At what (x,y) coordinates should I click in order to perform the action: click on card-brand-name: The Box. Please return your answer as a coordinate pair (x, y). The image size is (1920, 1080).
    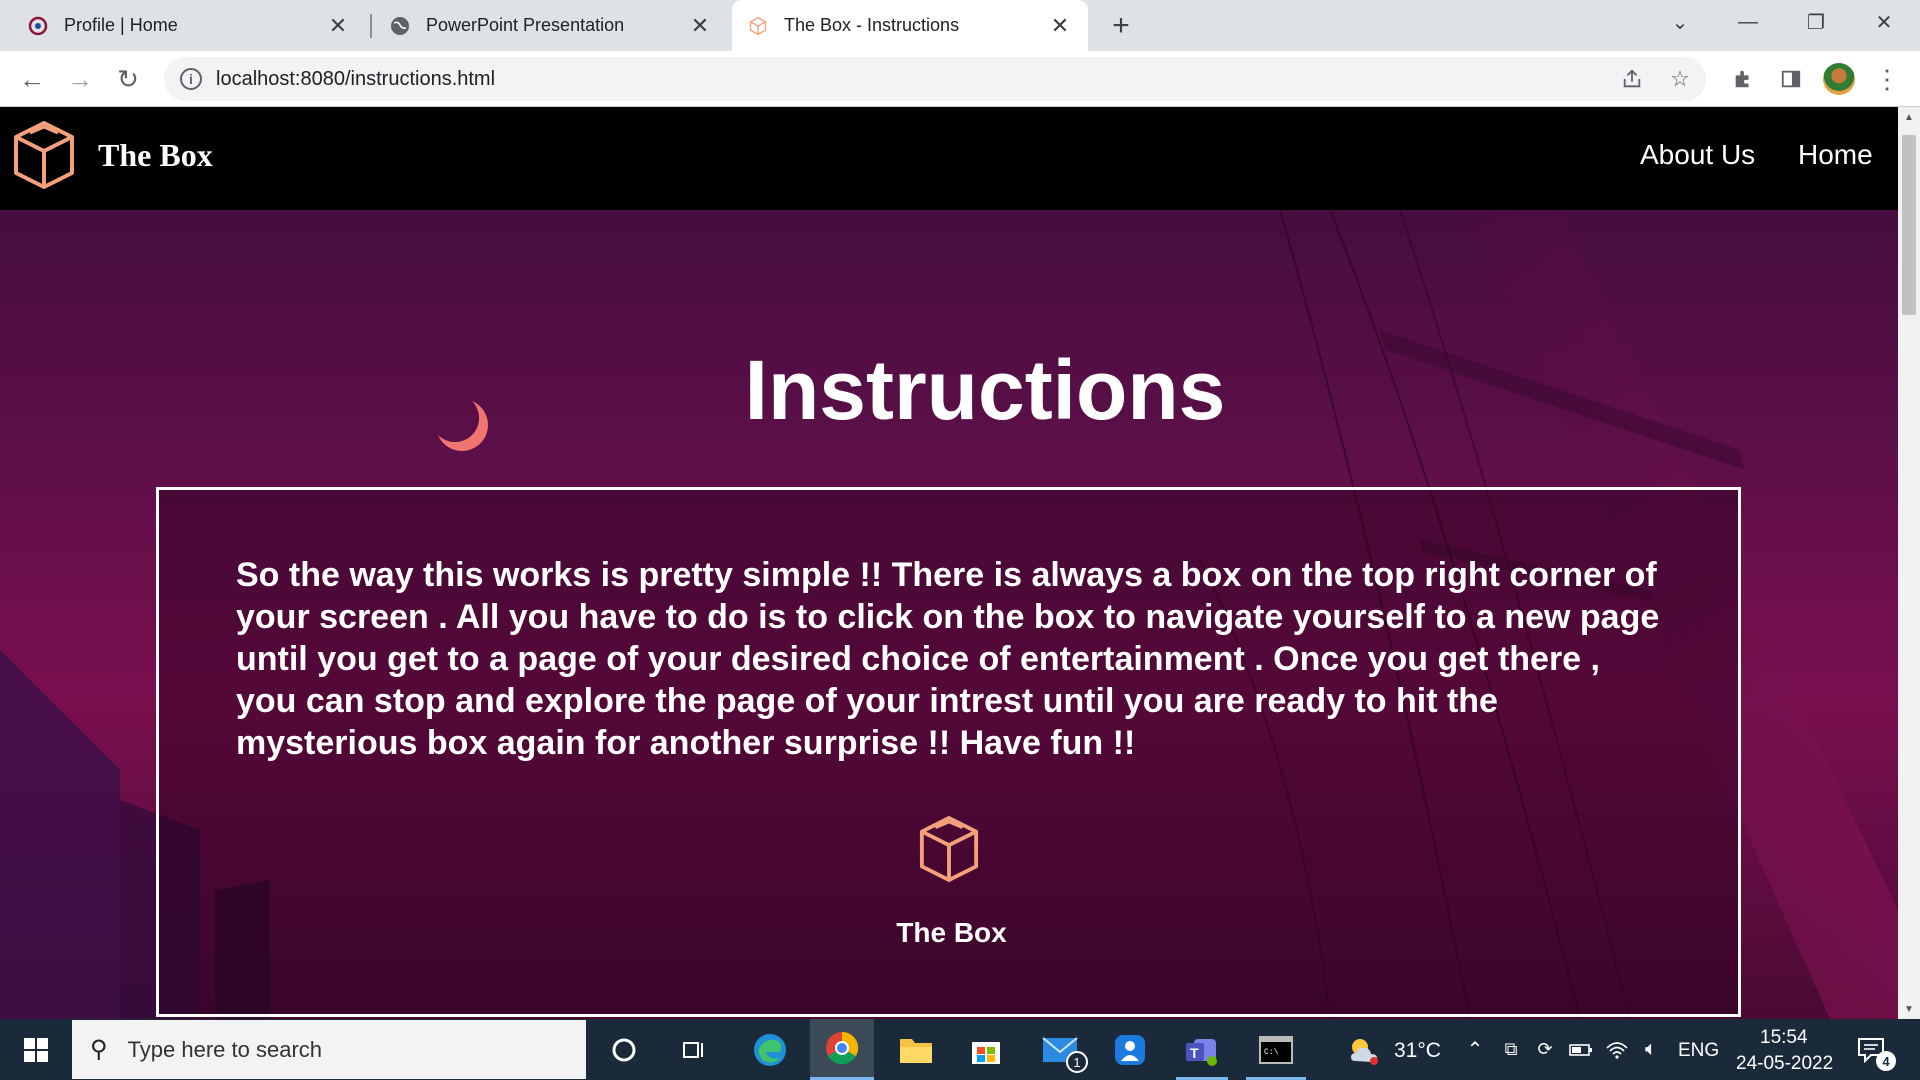
    Looking at the image, I should click on (951, 932).